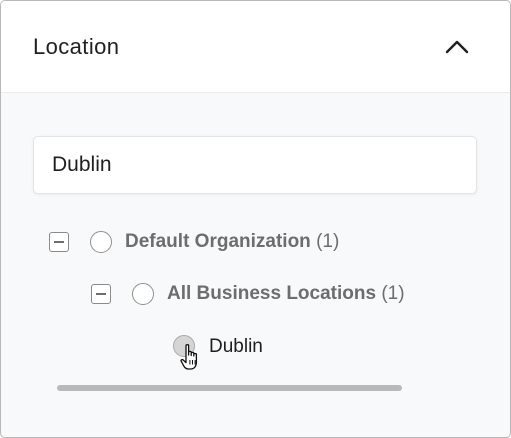 This screenshot has height=438, width=511. Describe the element at coordinates (457, 46) in the screenshot. I see `chevron-up-icon` at that location.